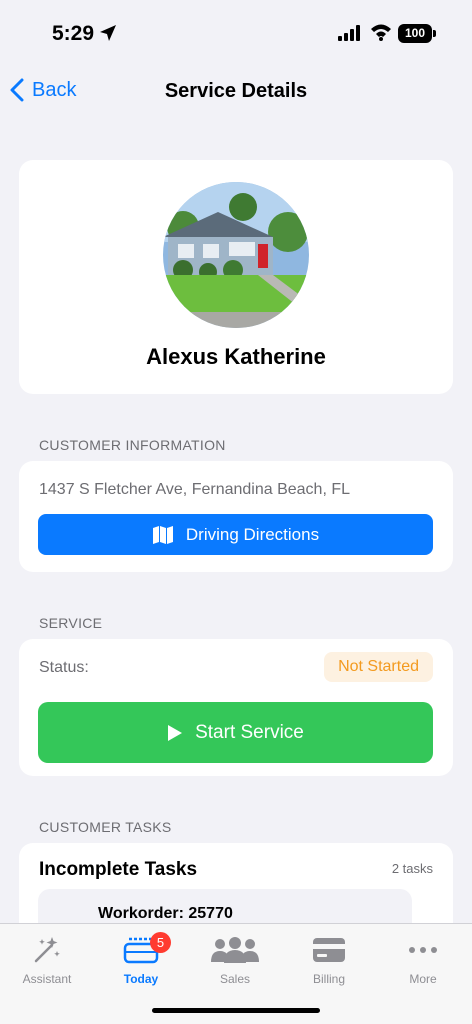 This screenshot has width=472, height=1024. I want to click on today-badge: 5, so click(160, 942).